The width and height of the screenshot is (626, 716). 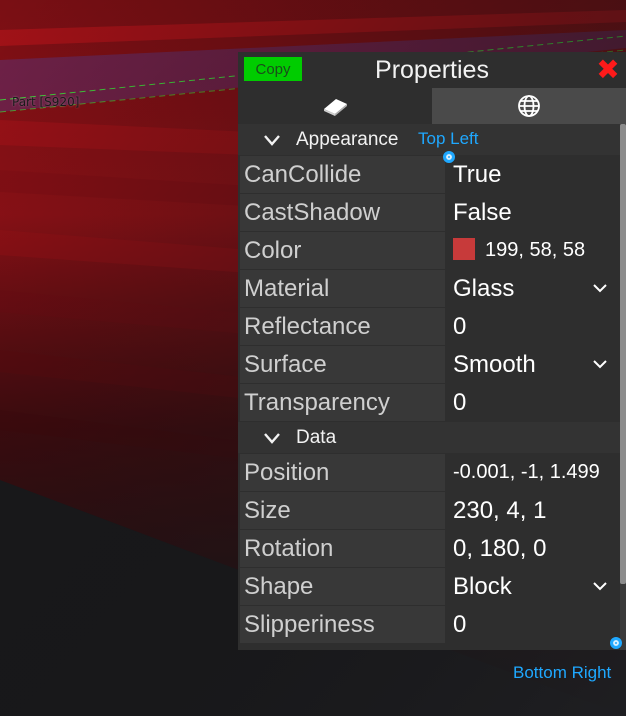 I want to click on copy-button: Copy, so click(x=273, y=69).